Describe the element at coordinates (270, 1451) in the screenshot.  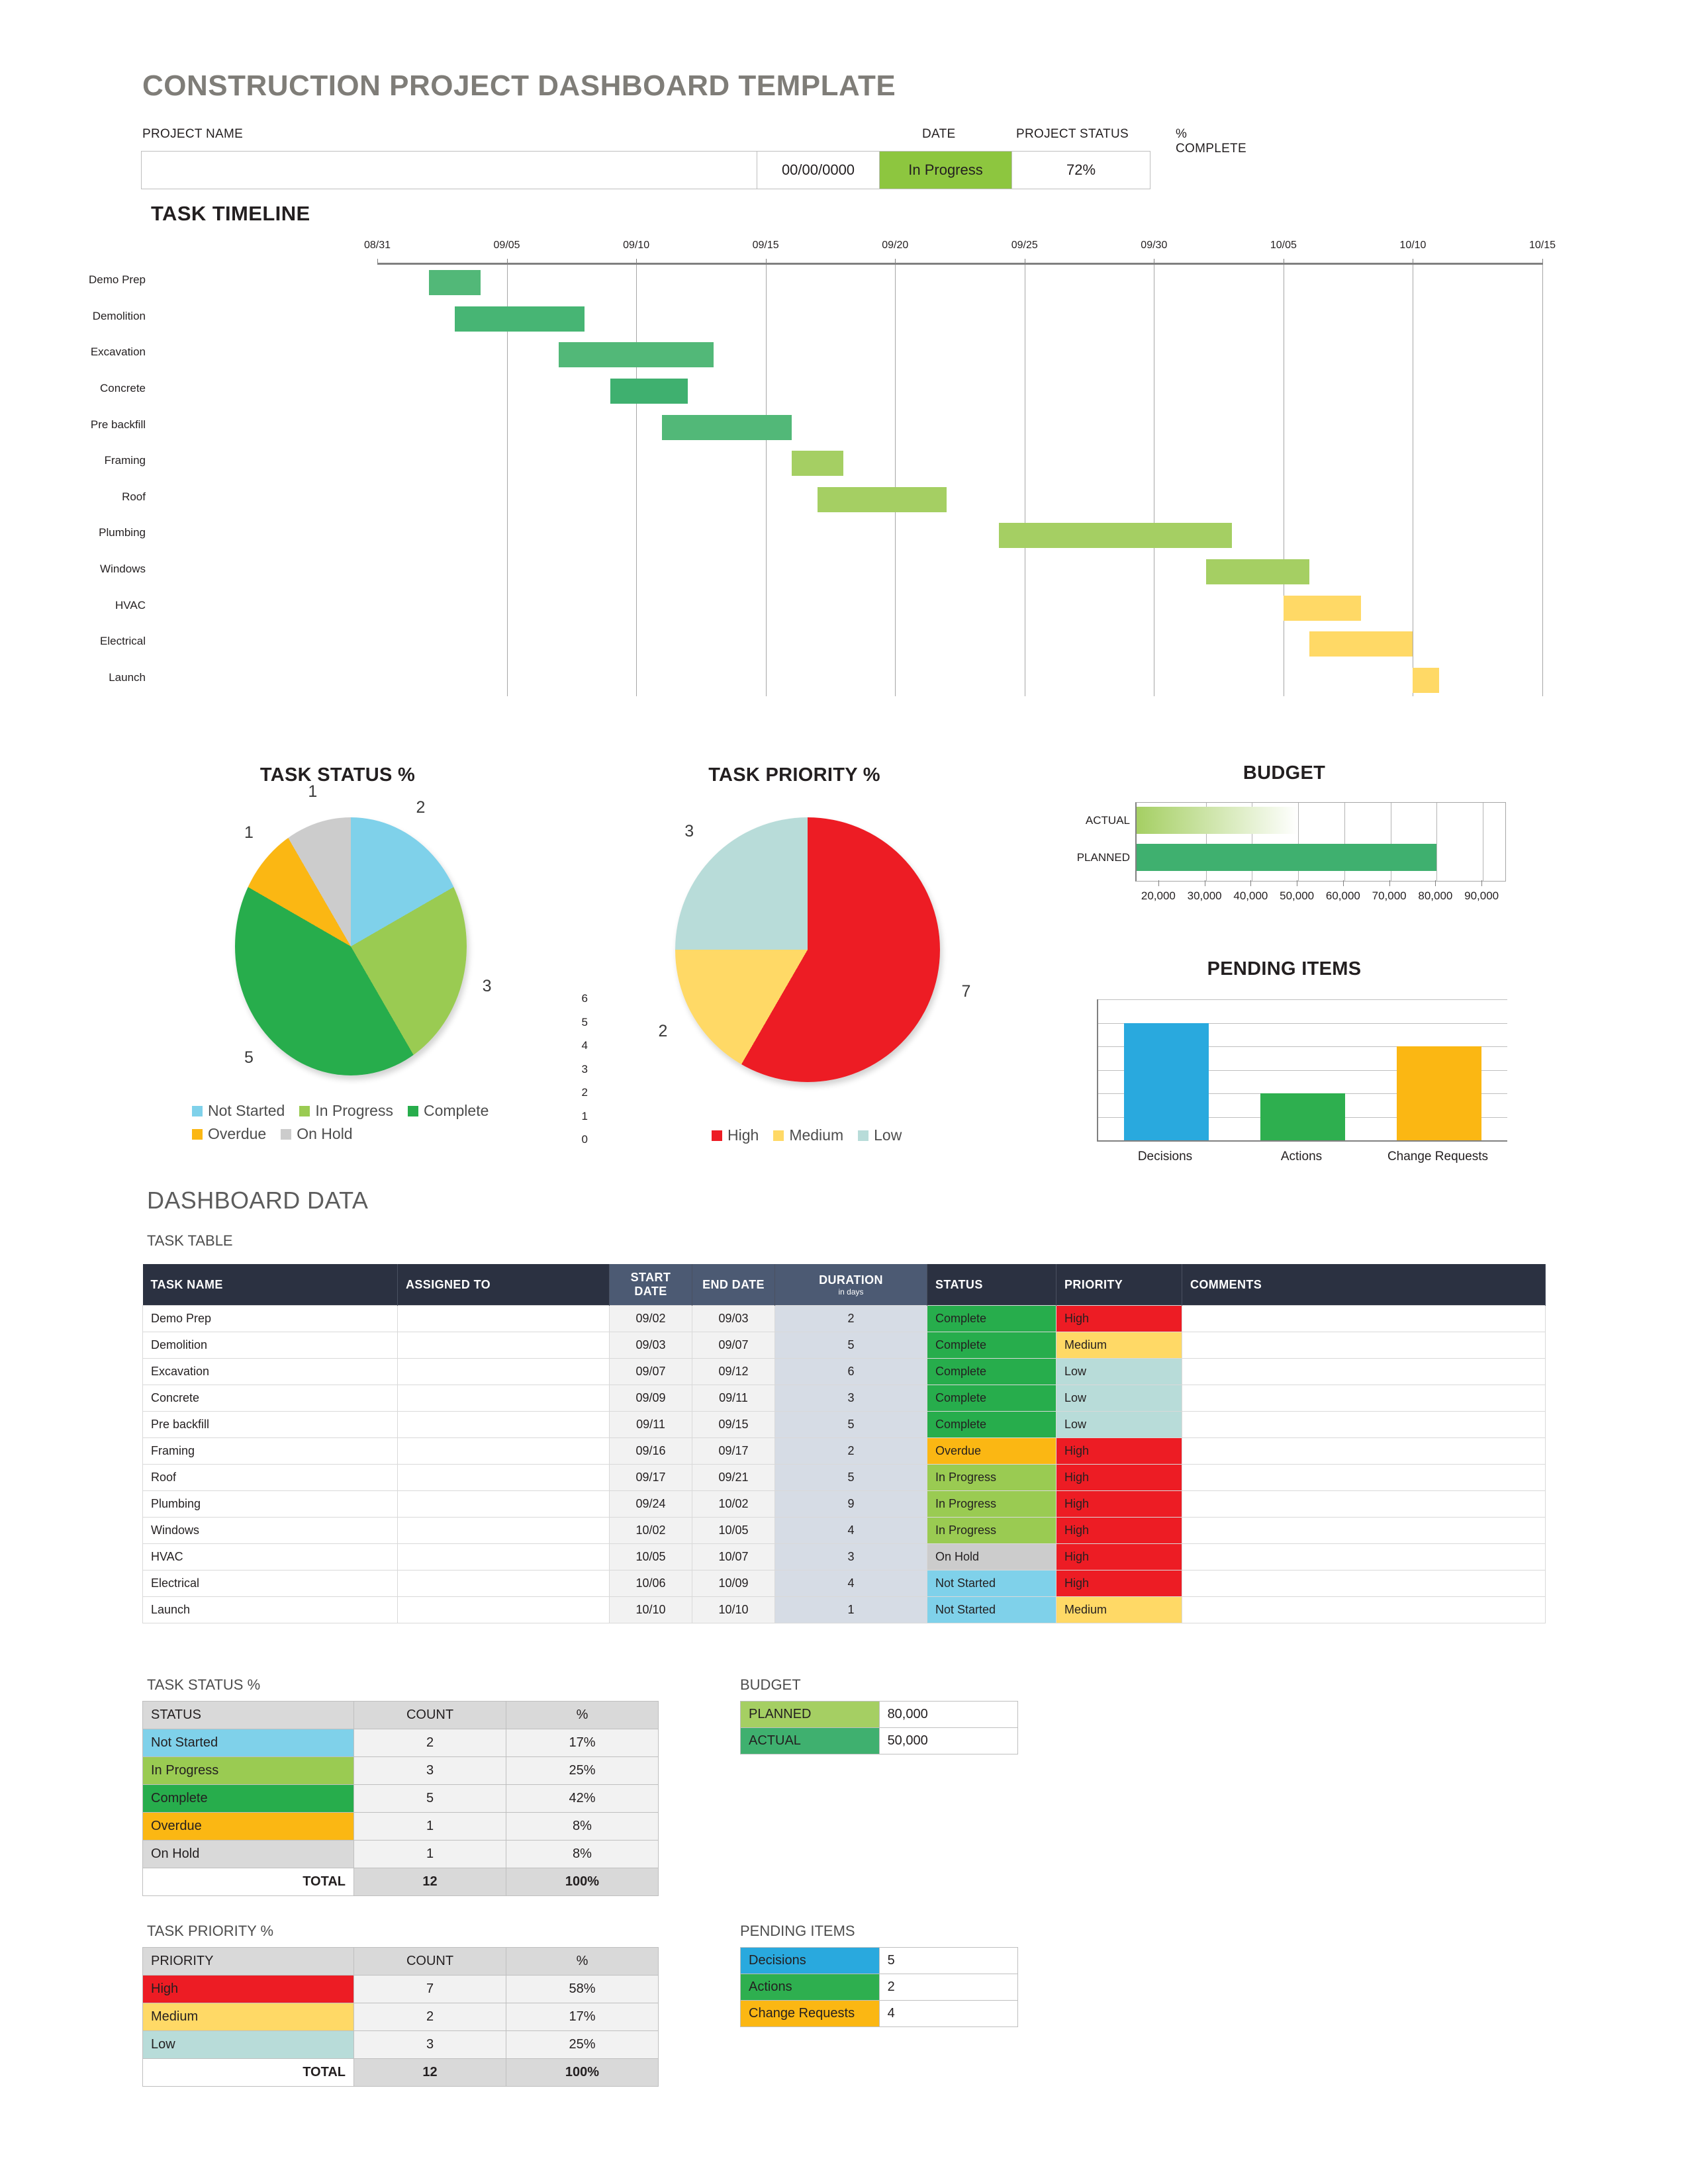
I see `cell-task-name: Framing` at that location.